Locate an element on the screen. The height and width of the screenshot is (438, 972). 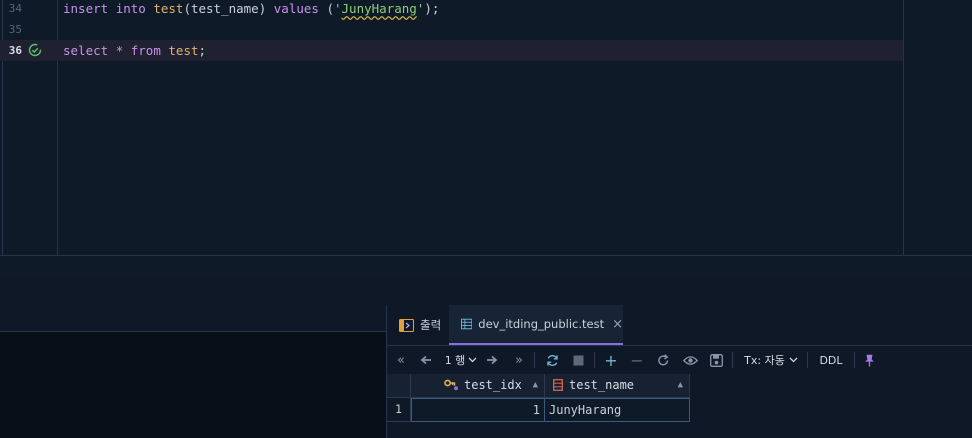
last-page-icon: » is located at coordinates (519, 360).